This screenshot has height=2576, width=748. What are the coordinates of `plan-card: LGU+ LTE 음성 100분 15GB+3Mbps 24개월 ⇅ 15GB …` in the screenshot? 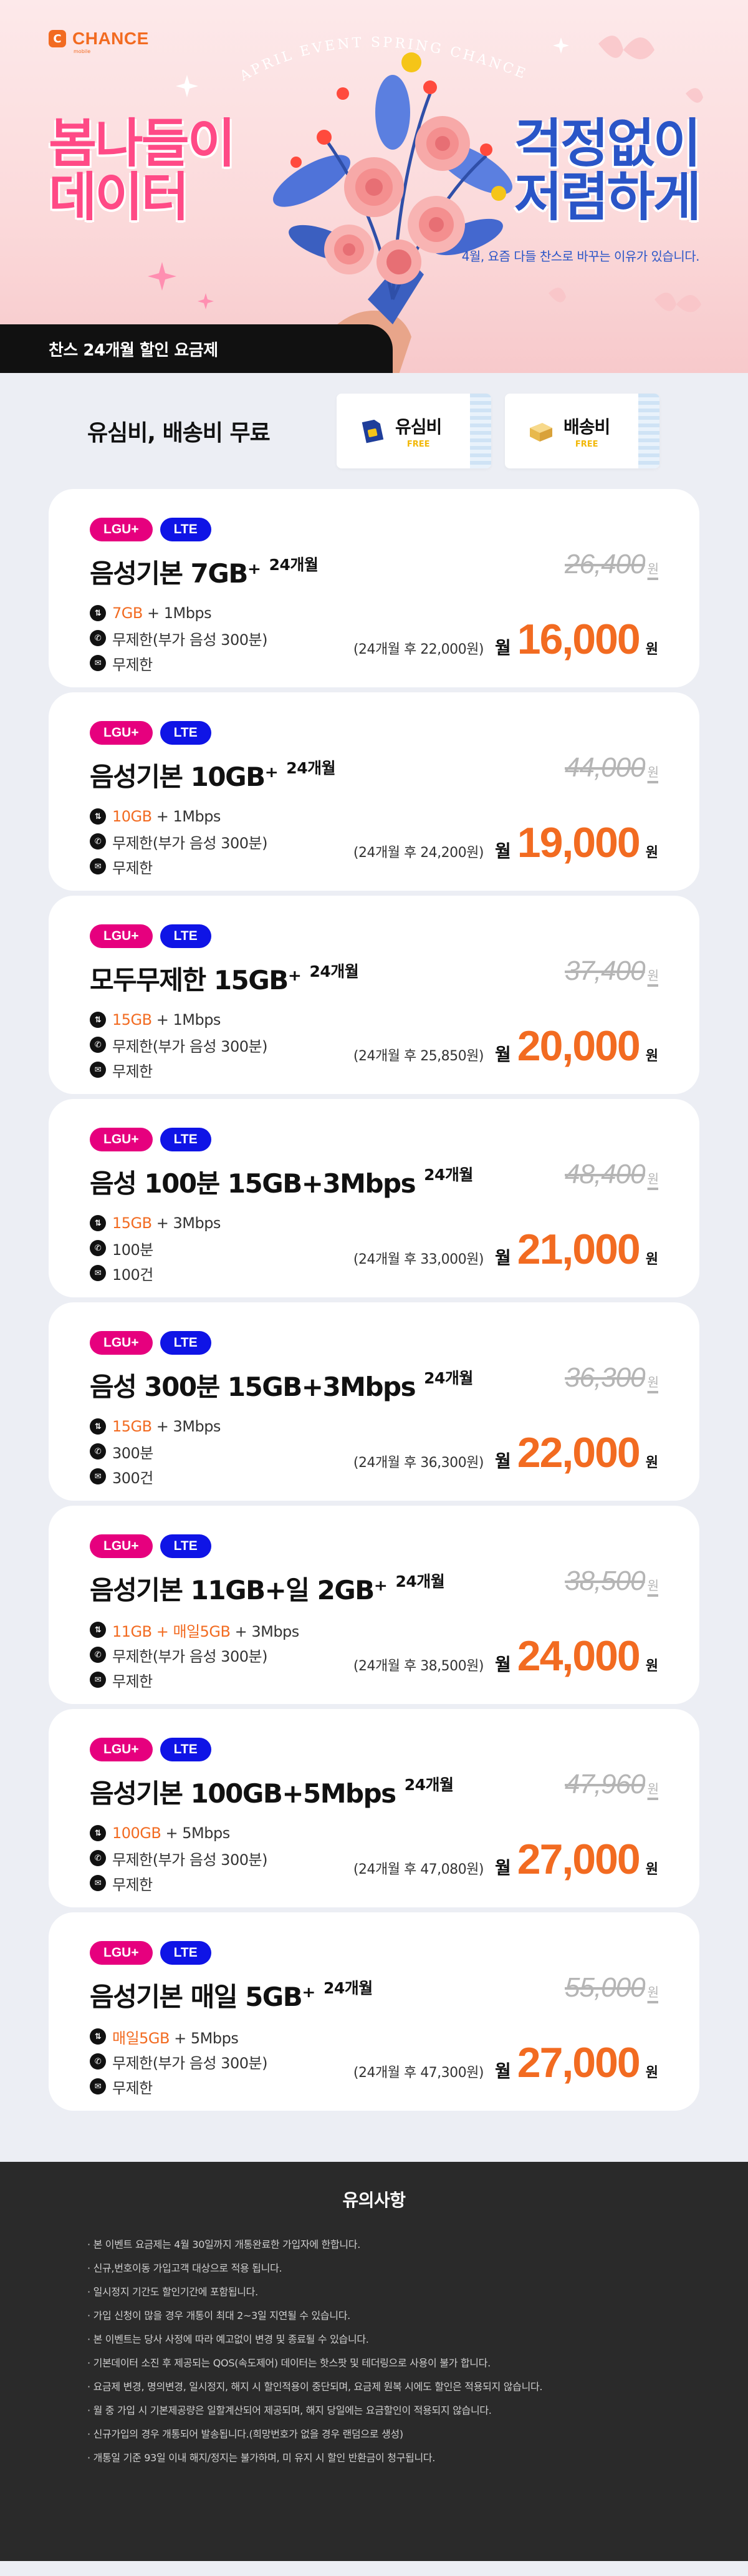 It's located at (374, 1198).